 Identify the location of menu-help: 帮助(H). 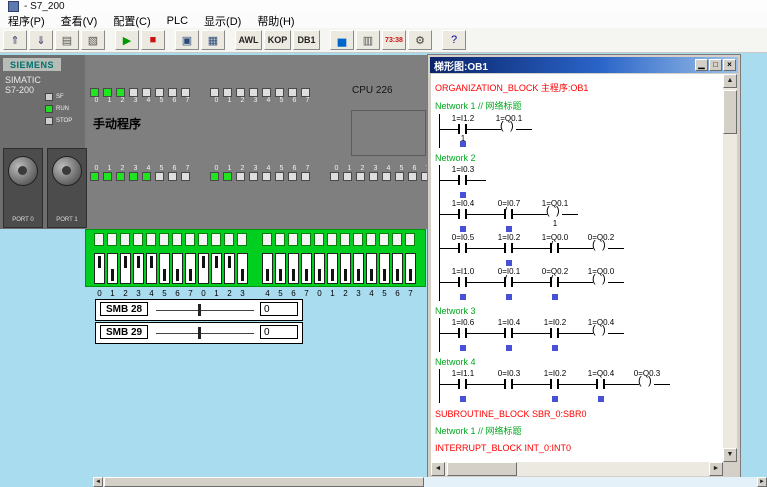
(275, 20).